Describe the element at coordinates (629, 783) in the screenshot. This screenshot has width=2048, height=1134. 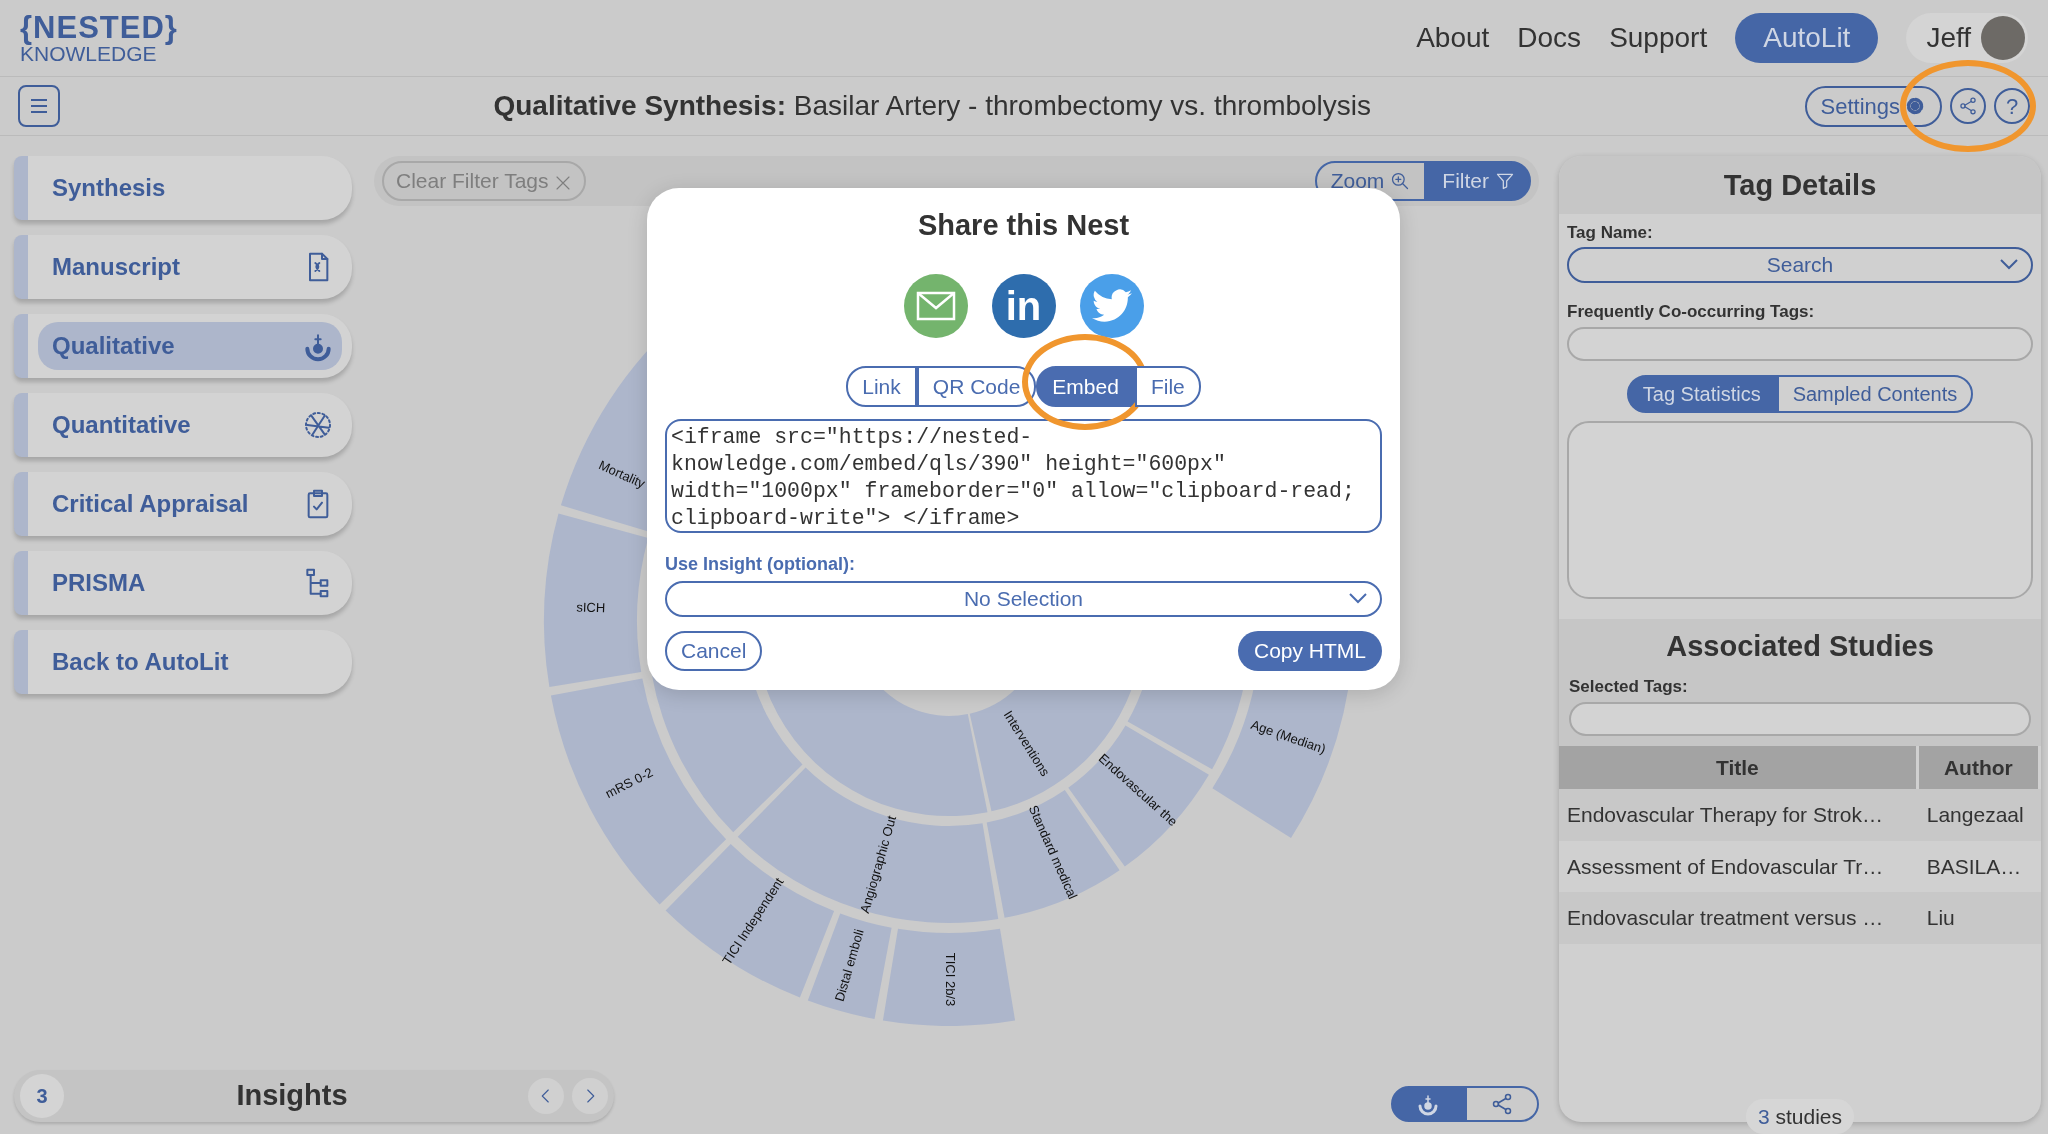
I see `segment-label: mRS 0-2` at that location.